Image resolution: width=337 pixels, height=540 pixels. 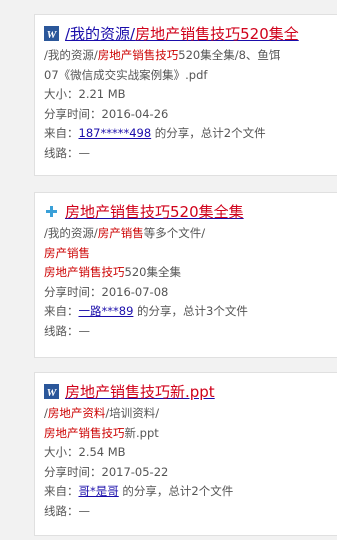 What do you see at coordinates (112, 272) in the screenshot?
I see `result-file-name: 房地产销售技巧520集全集` at bounding box center [112, 272].